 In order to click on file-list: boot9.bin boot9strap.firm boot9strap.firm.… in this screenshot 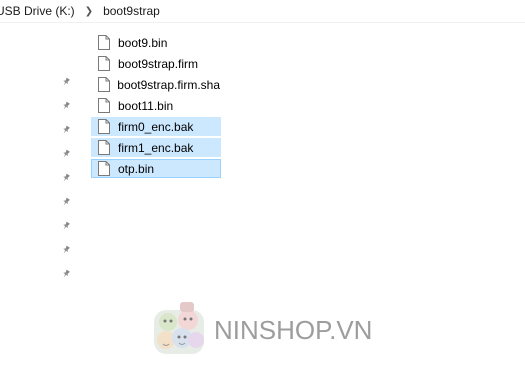, I will do `click(156, 106)`.